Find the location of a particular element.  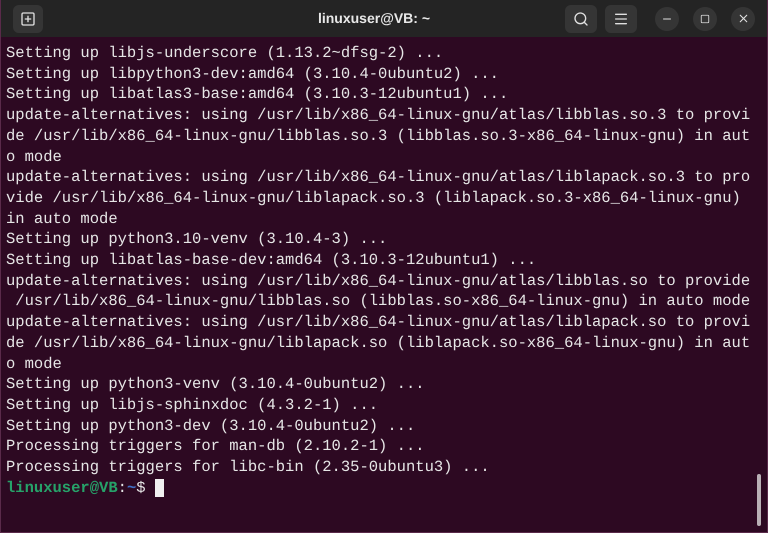

scrollbar-thumb is located at coordinates (759, 500).